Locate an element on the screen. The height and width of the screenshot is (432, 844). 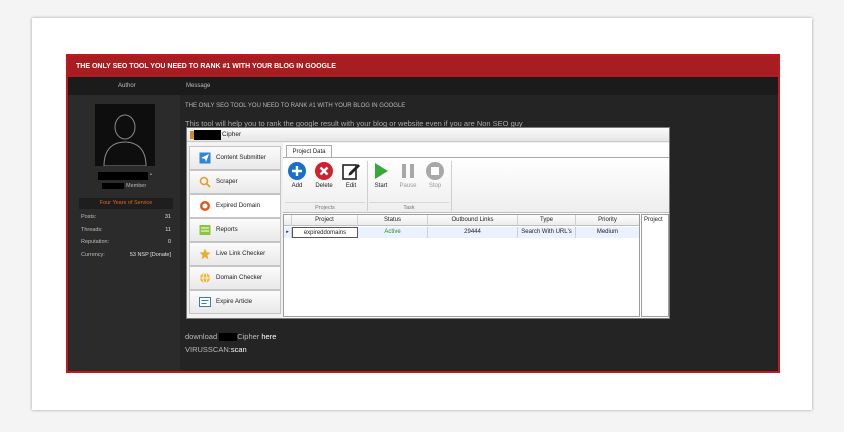
redacted-username is located at coordinates (123, 176).